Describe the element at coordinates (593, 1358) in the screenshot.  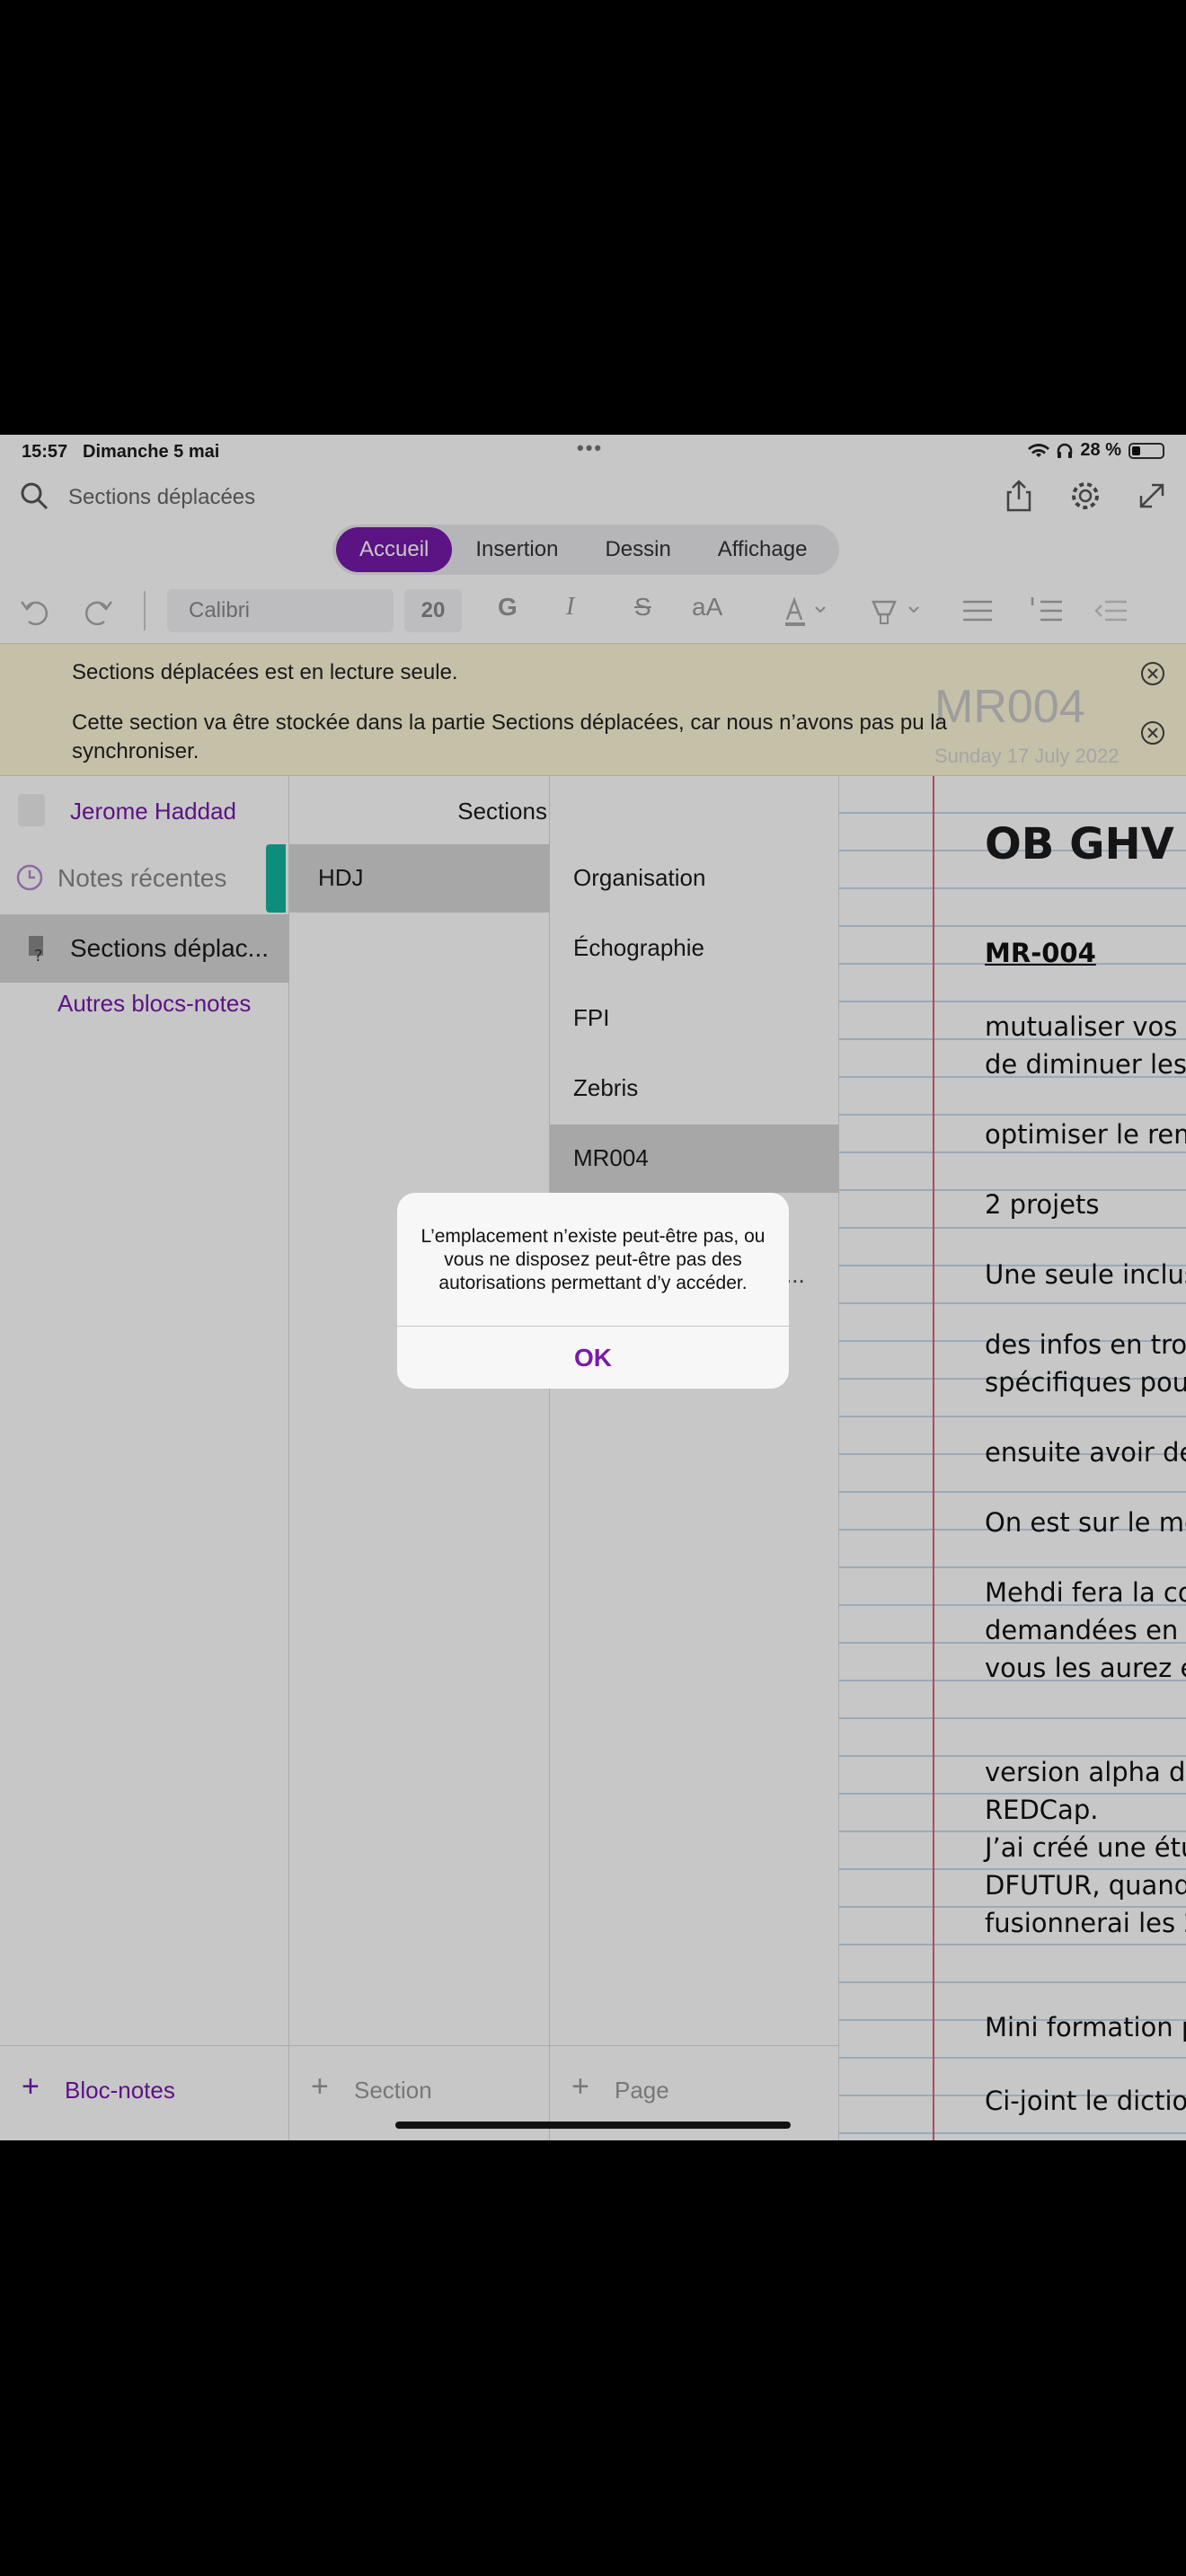
I see `ok-button: OK` at that location.